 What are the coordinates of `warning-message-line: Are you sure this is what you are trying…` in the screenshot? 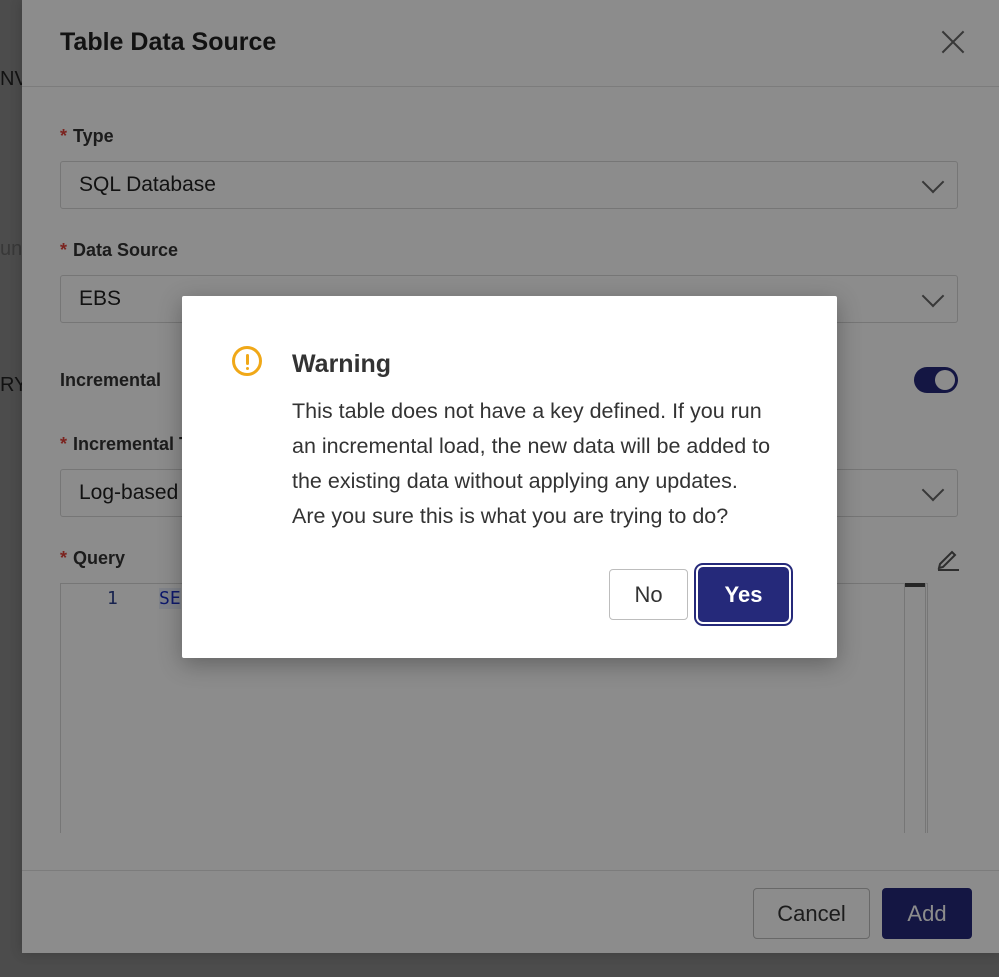 It's located at (510, 516).